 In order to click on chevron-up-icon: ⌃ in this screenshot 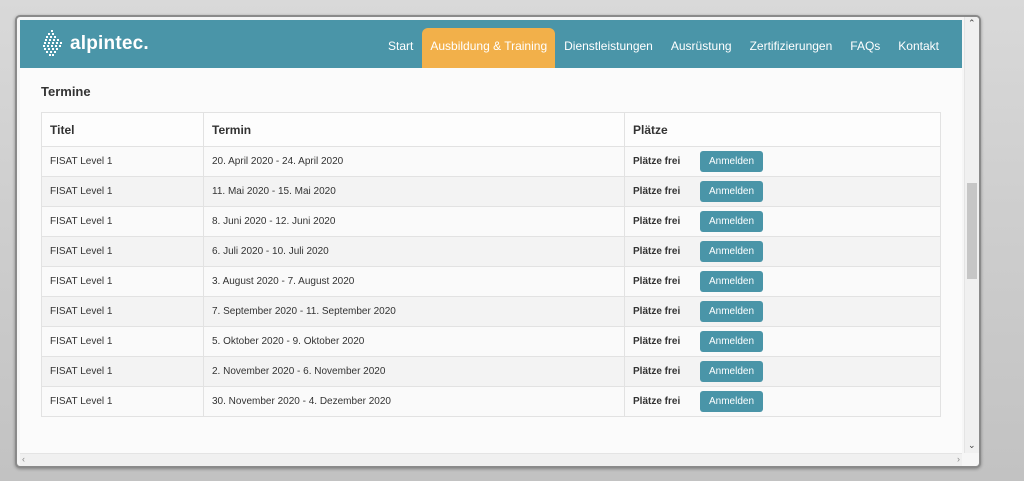, I will do `click(972, 23)`.